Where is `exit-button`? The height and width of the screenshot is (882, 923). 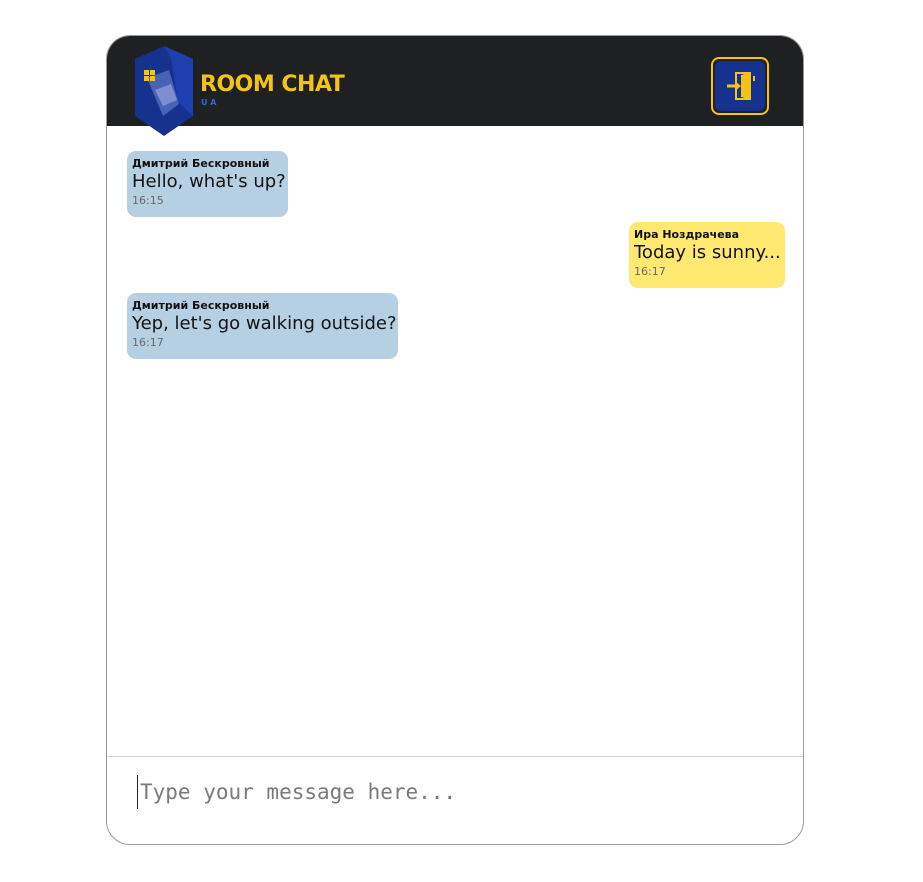
exit-button is located at coordinates (740, 86).